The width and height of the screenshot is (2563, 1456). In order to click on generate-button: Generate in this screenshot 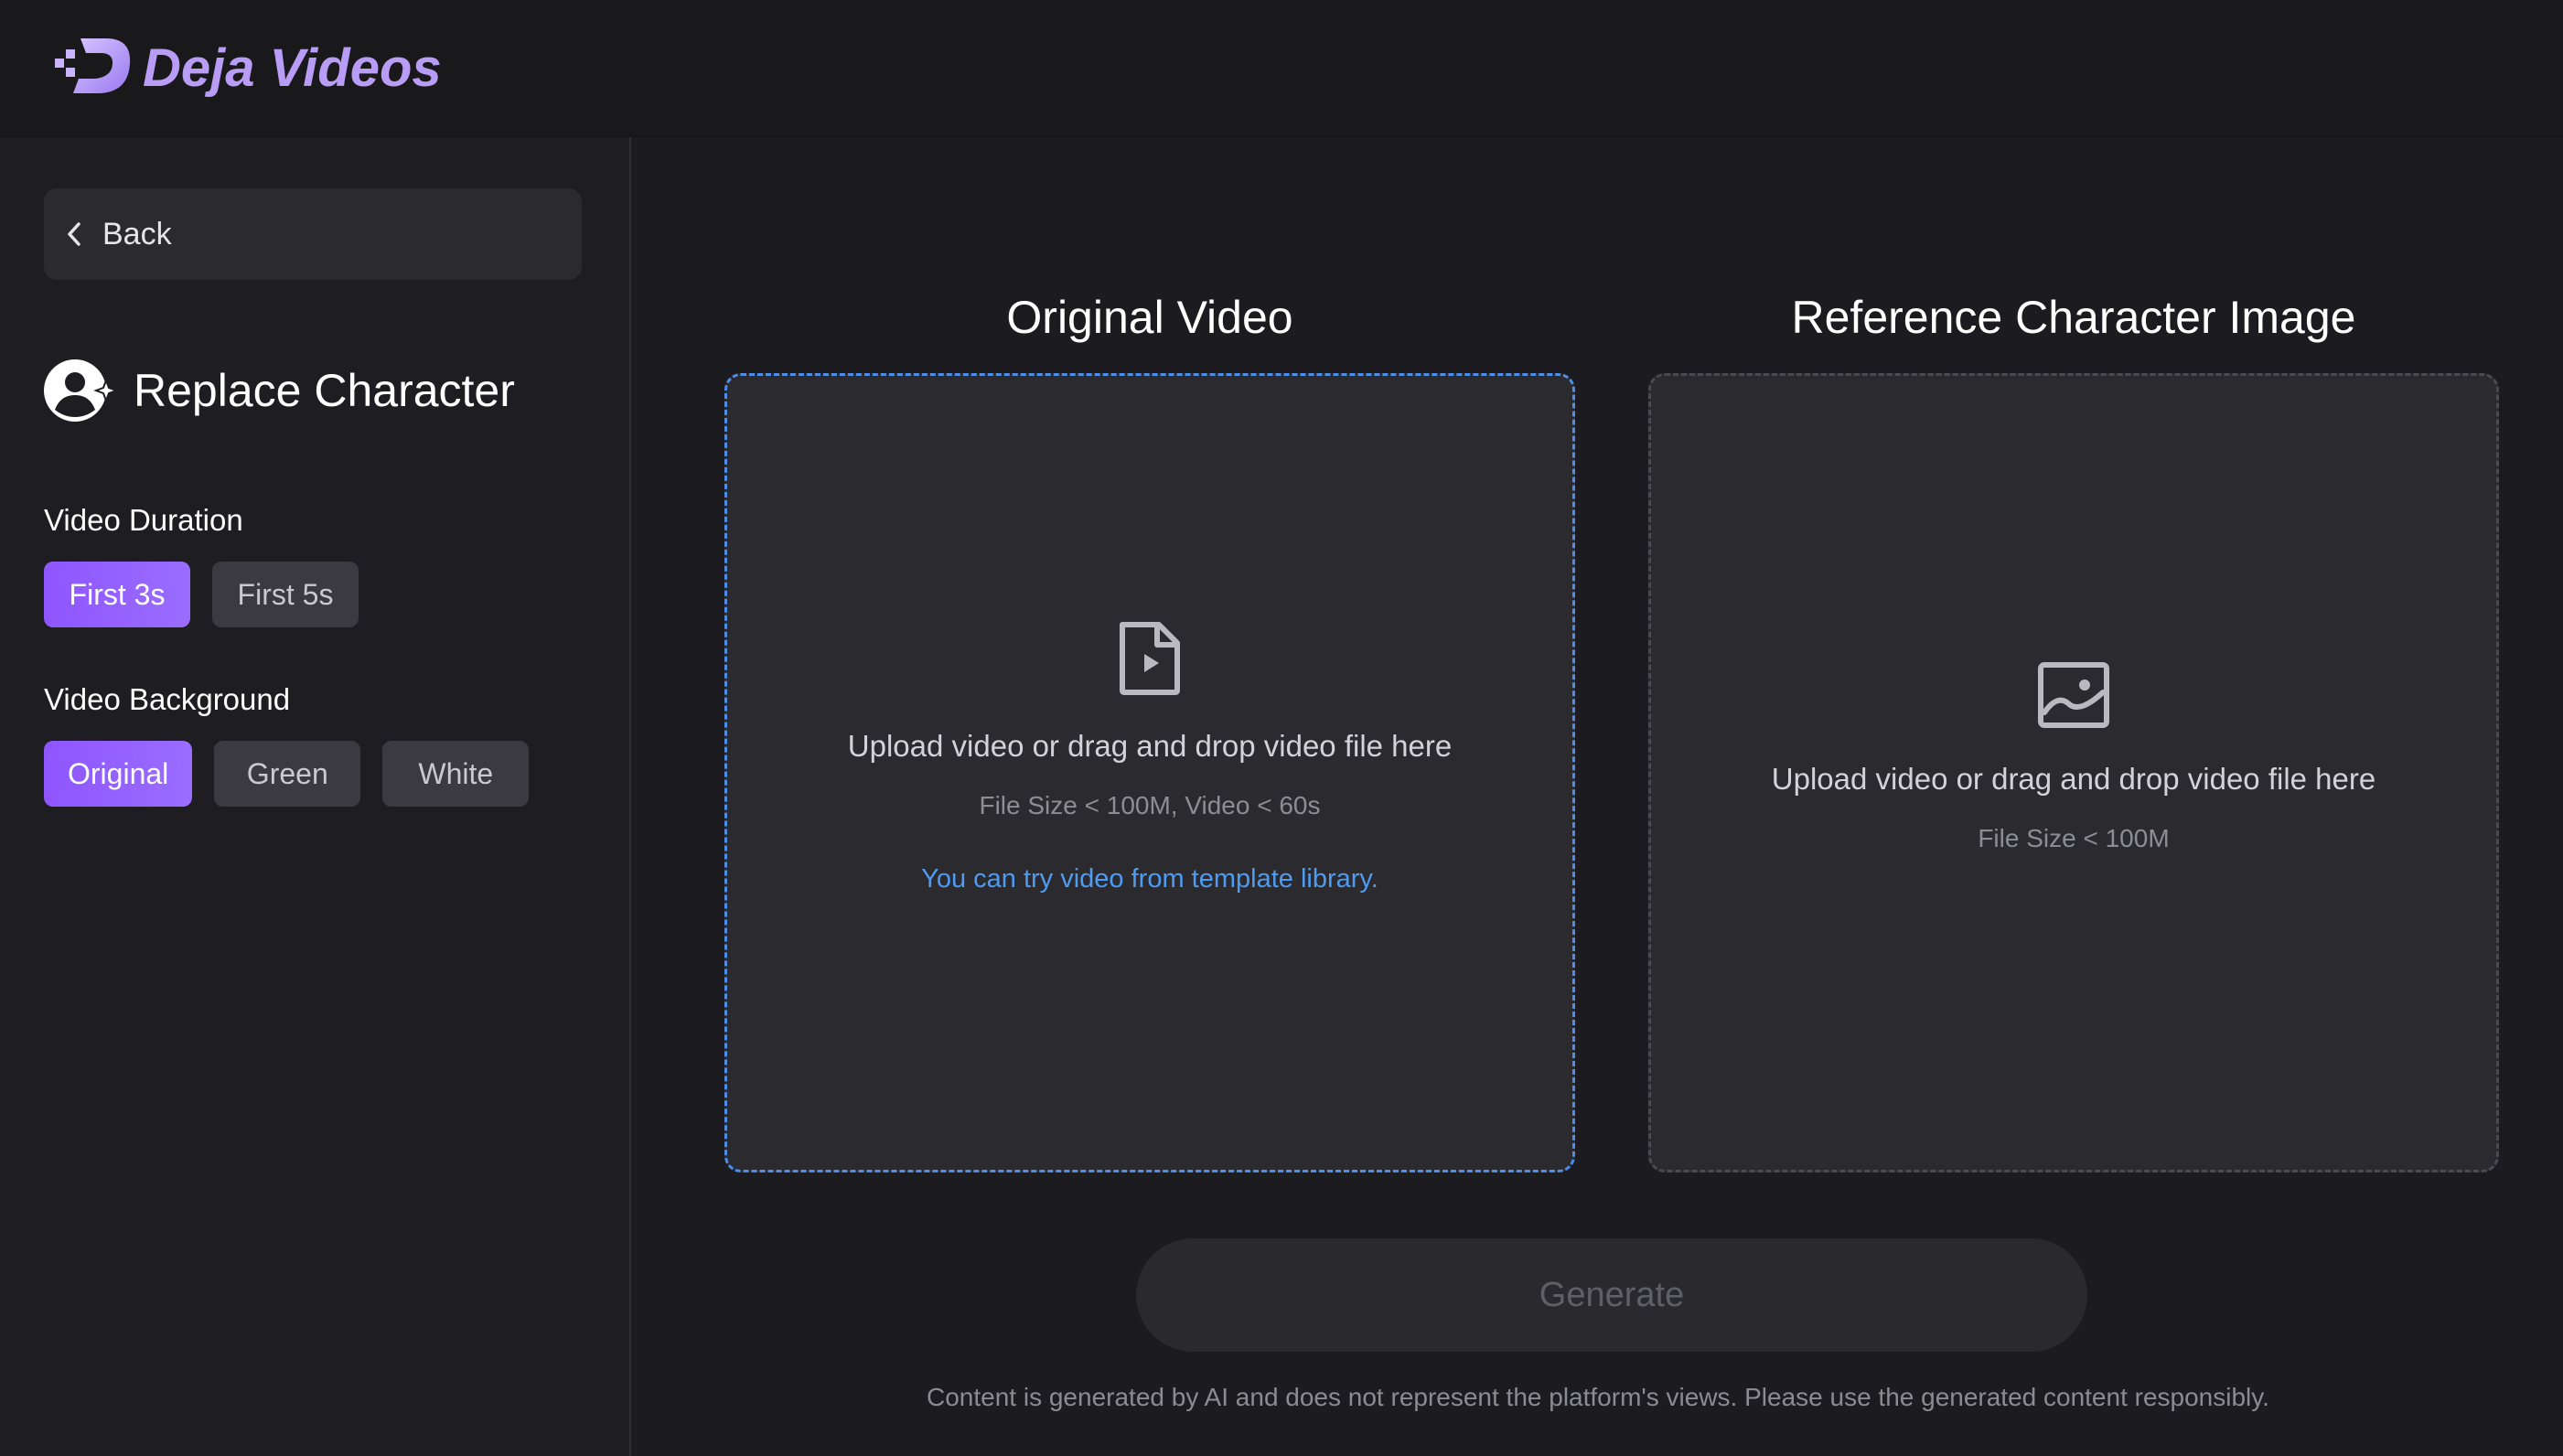, I will do `click(1611, 1295)`.